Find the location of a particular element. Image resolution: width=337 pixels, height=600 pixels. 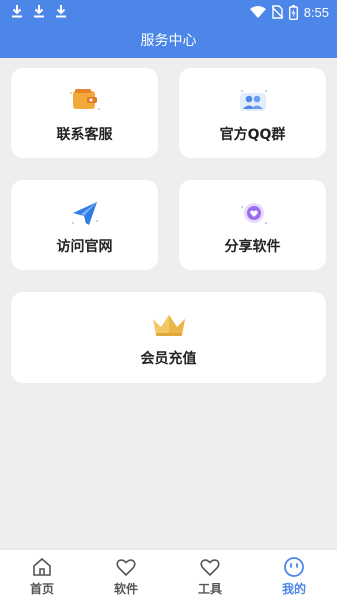

tab-home: 首页 is located at coordinates (42, 575).